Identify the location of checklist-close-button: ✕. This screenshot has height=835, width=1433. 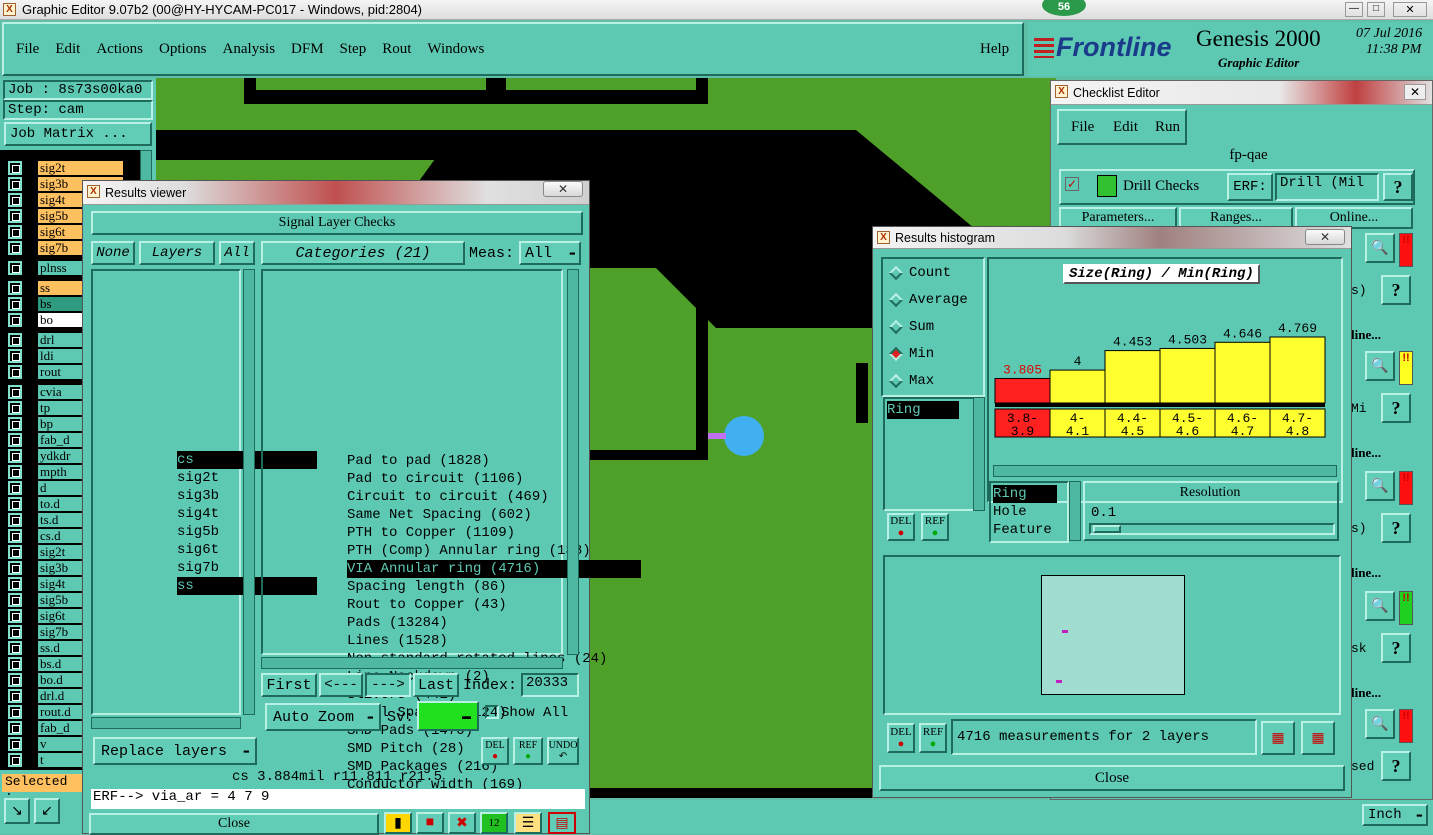
(1415, 92).